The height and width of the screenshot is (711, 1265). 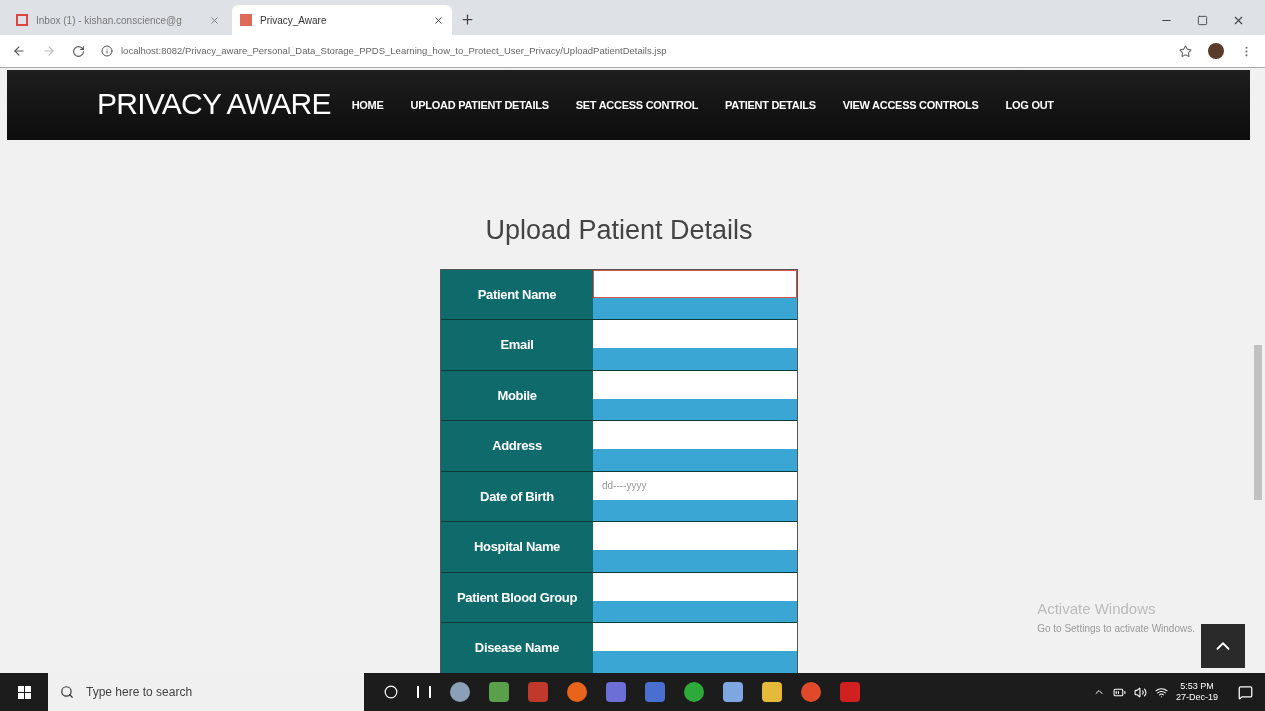 What do you see at coordinates (1140, 692) in the screenshot?
I see `volume-icon` at bounding box center [1140, 692].